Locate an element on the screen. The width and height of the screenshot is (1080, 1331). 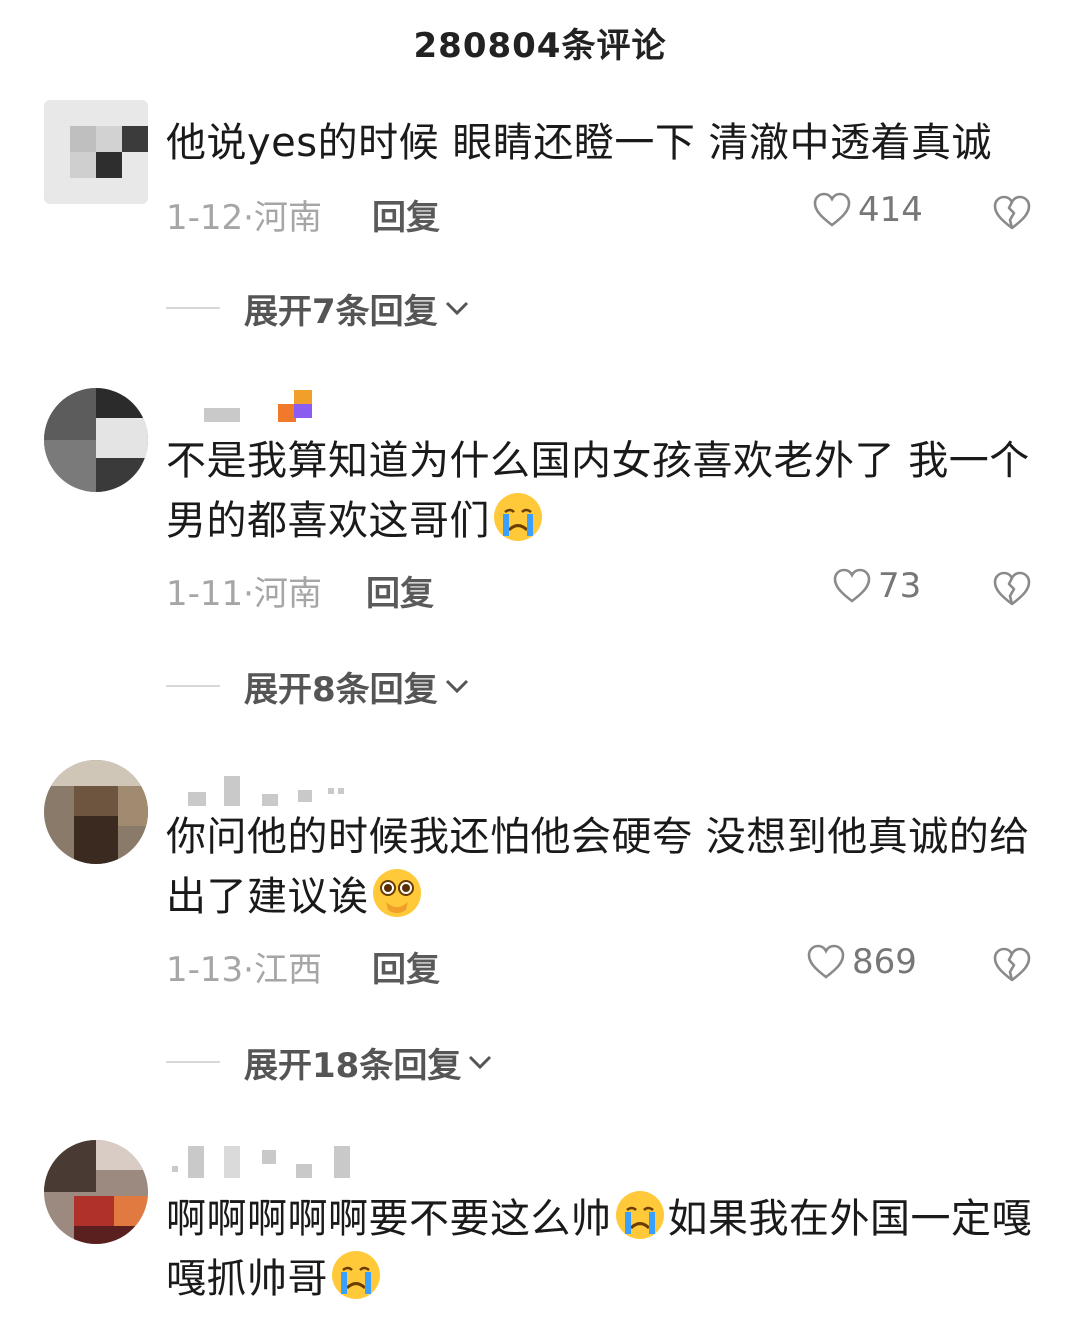
comment-date-location: 1-11·河南 is located at coordinates (244, 594).